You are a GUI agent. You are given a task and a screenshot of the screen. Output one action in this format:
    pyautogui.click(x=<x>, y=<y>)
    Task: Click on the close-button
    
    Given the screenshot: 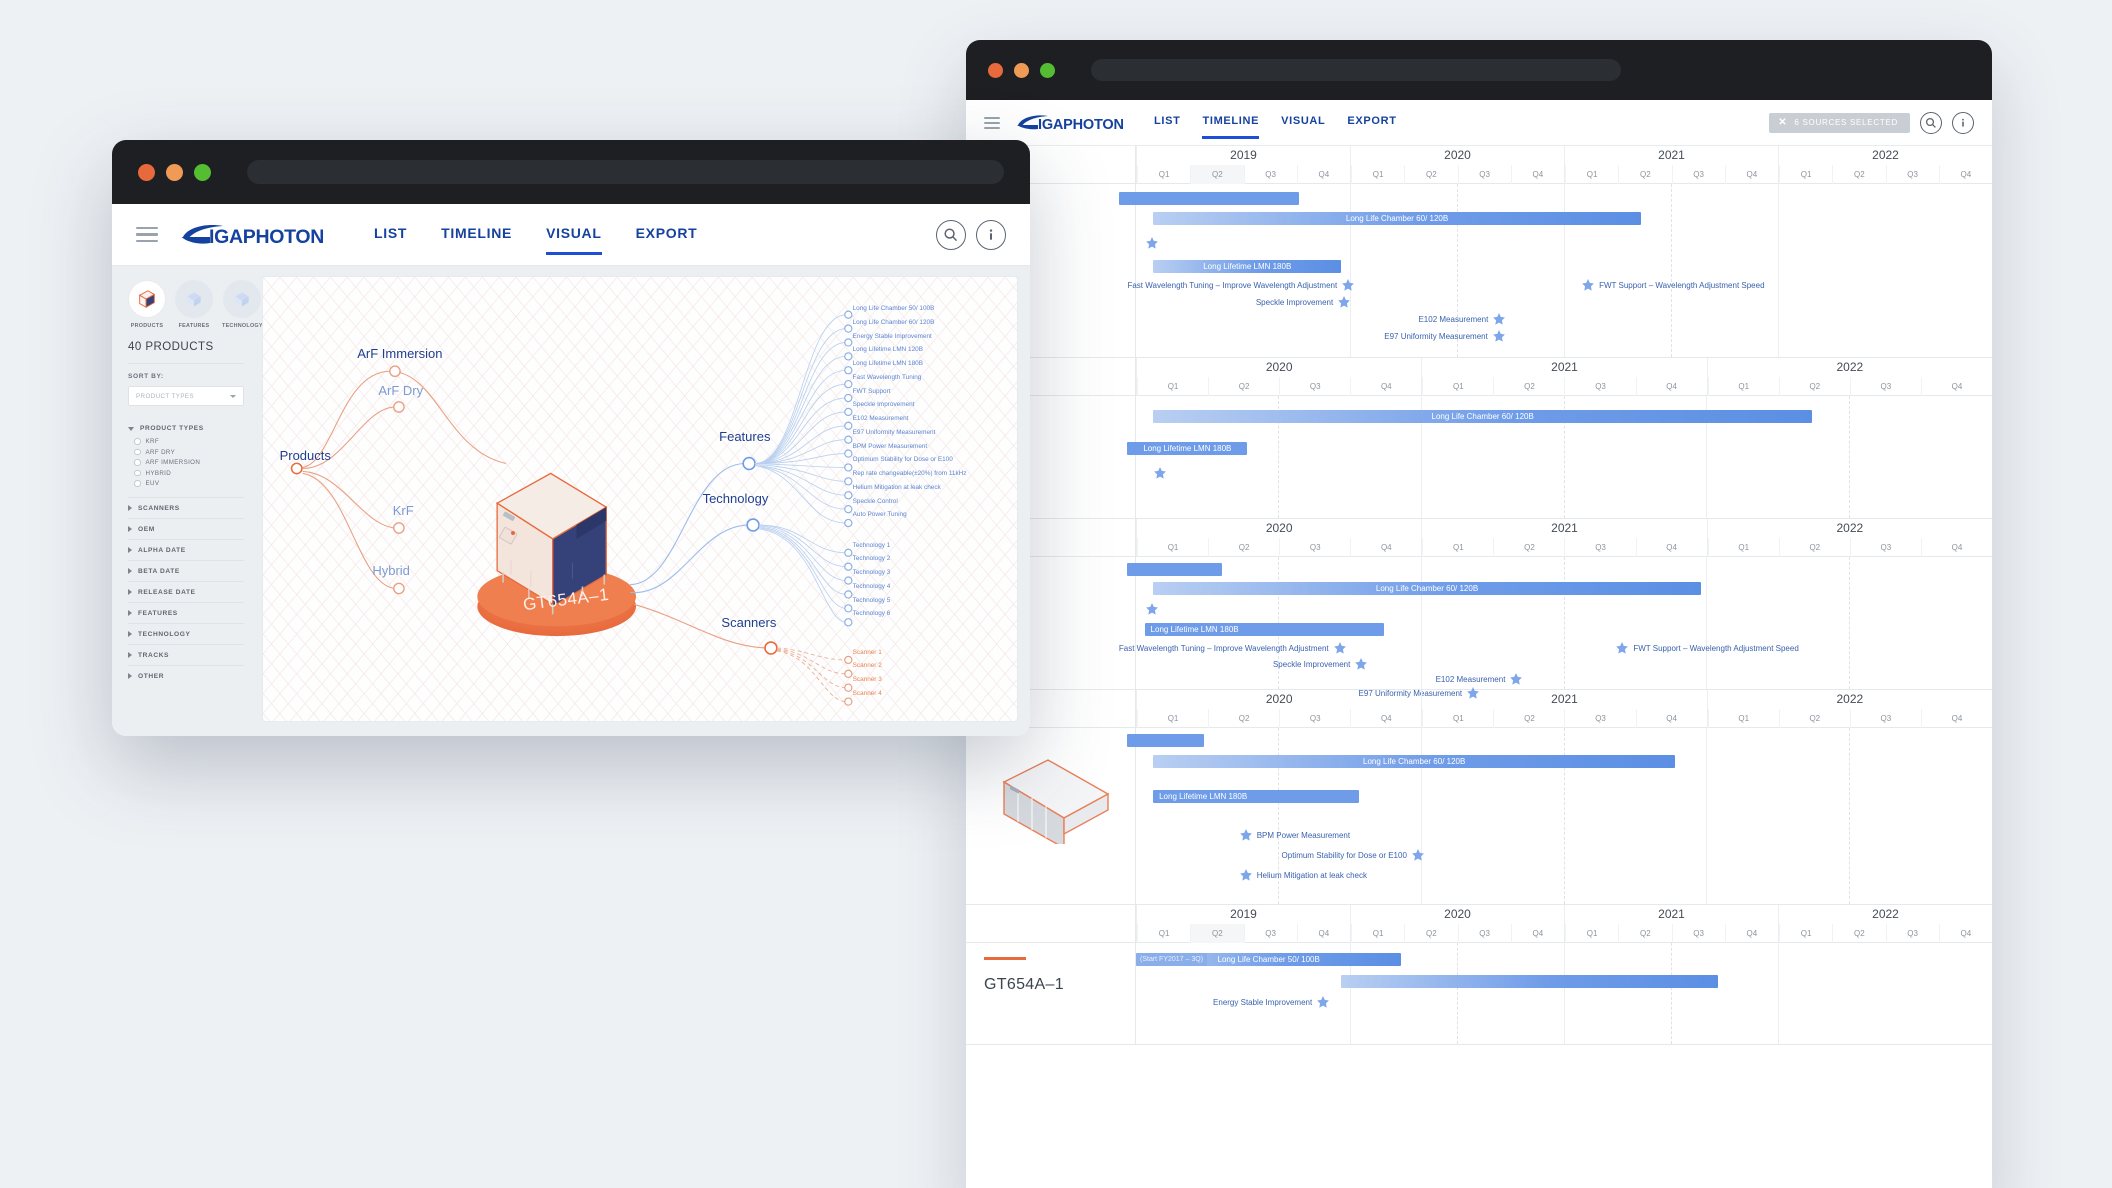 What is the action you would take?
    pyautogui.click(x=146, y=172)
    